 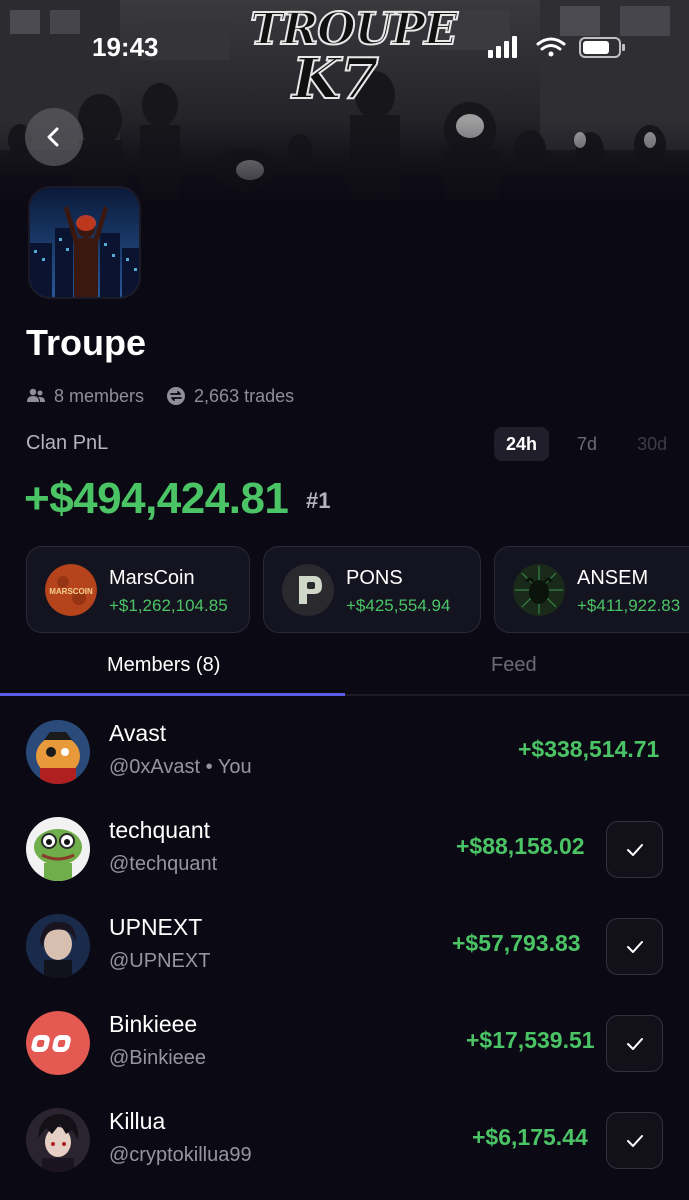 I want to click on clan-avatar, so click(x=84, y=242).